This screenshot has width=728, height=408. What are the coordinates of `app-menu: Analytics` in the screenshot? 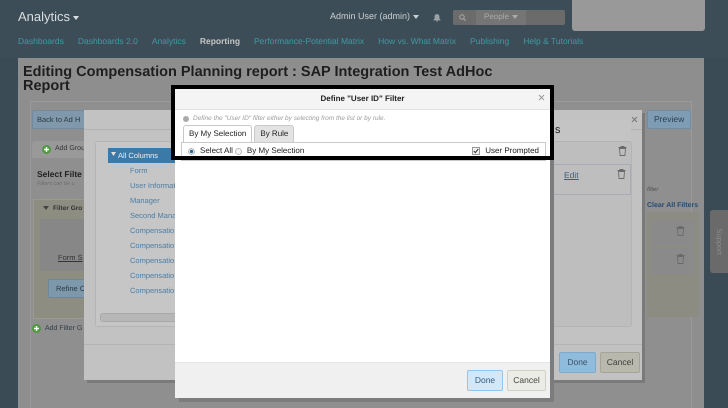 It's located at (49, 17).